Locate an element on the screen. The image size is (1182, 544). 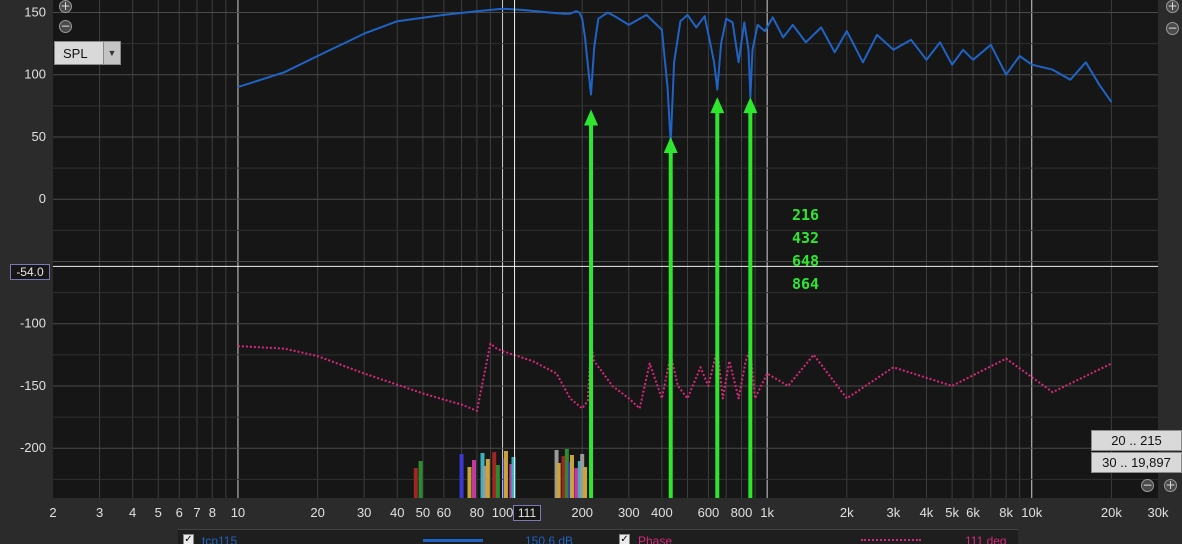
x-tick-label: 200 is located at coordinates (582, 512).